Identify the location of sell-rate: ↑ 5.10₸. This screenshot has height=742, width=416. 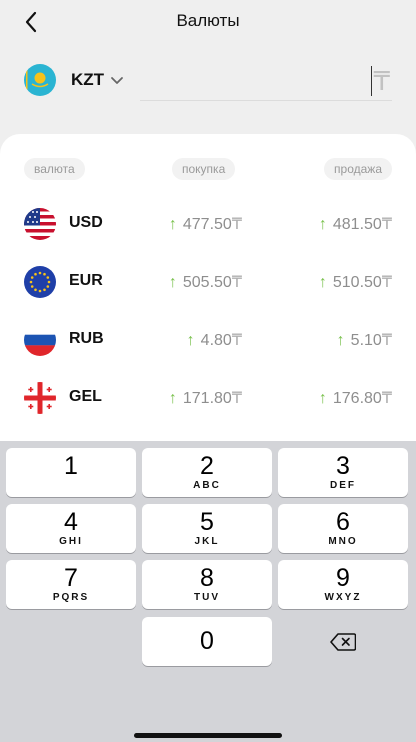
(364, 340).